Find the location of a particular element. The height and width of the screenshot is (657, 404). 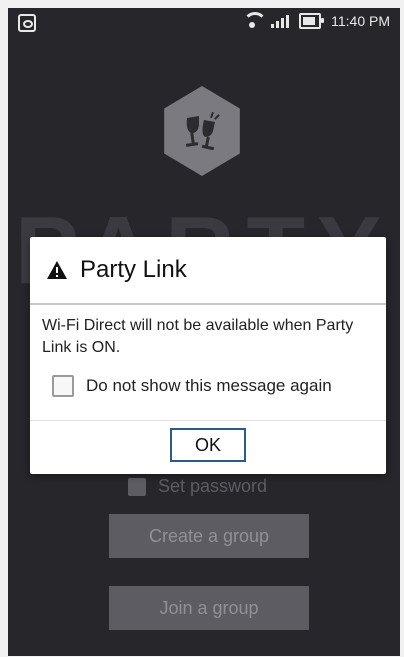

do-not-show-label: Do not show this message again is located at coordinates (209, 386).